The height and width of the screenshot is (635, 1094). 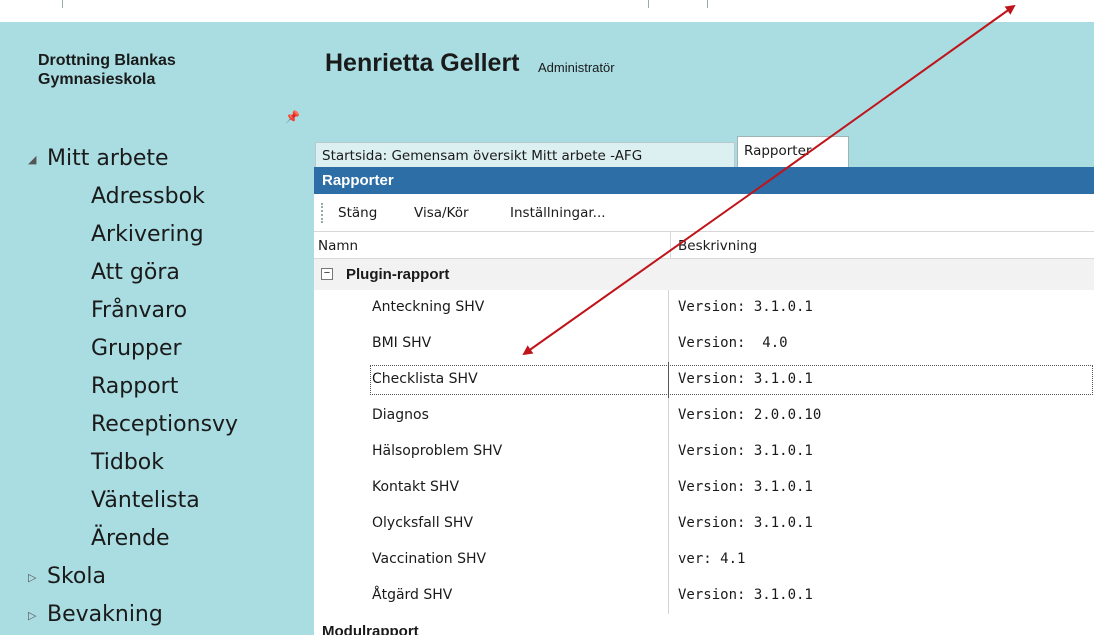 What do you see at coordinates (148, 196) in the screenshot?
I see `sidebar-item-adressbok: Adressbok` at bounding box center [148, 196].